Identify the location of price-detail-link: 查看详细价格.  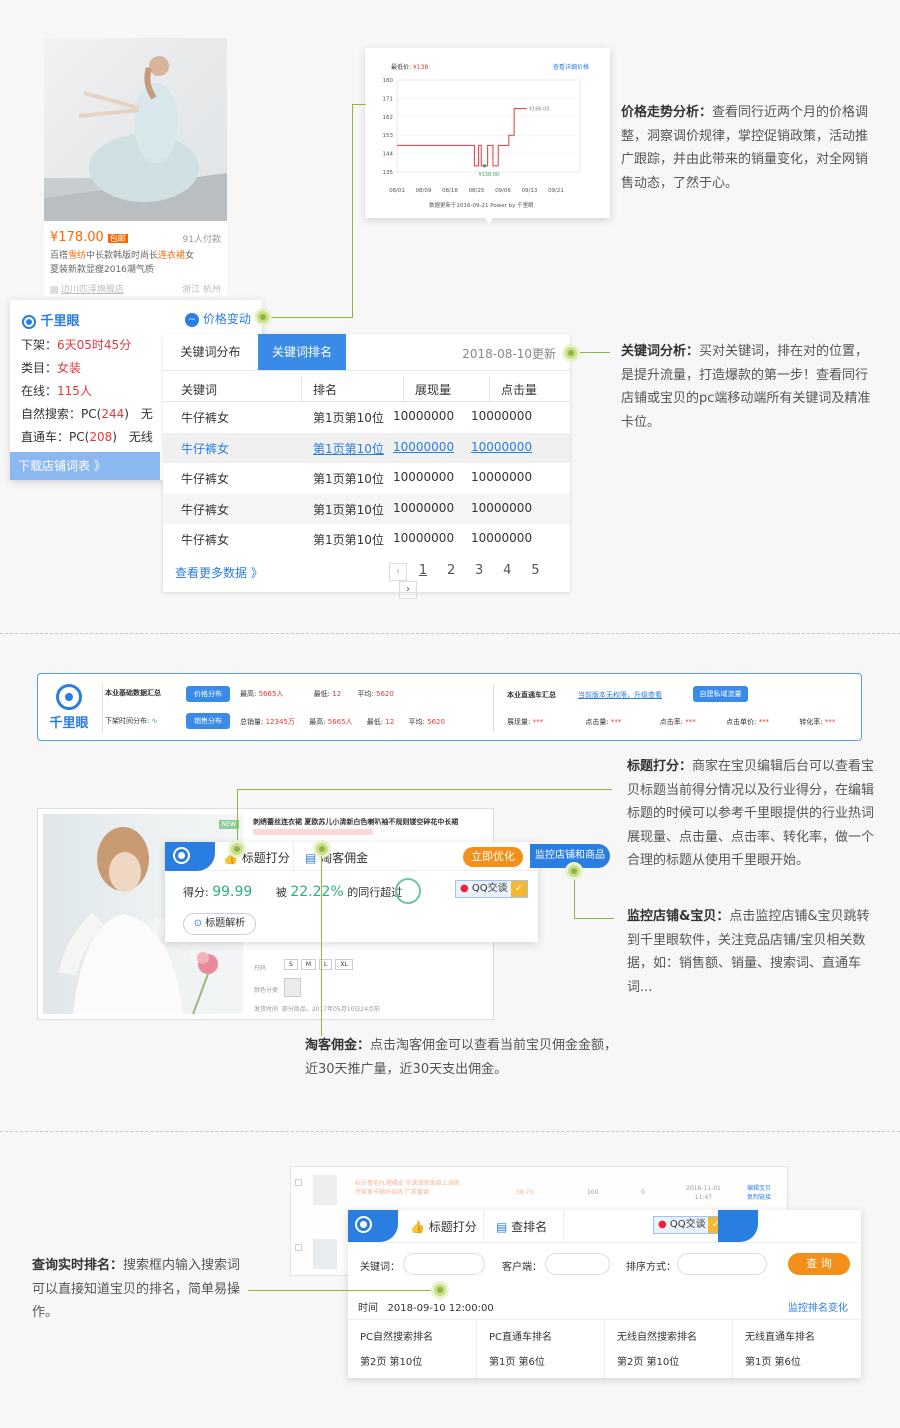
(571, 66).